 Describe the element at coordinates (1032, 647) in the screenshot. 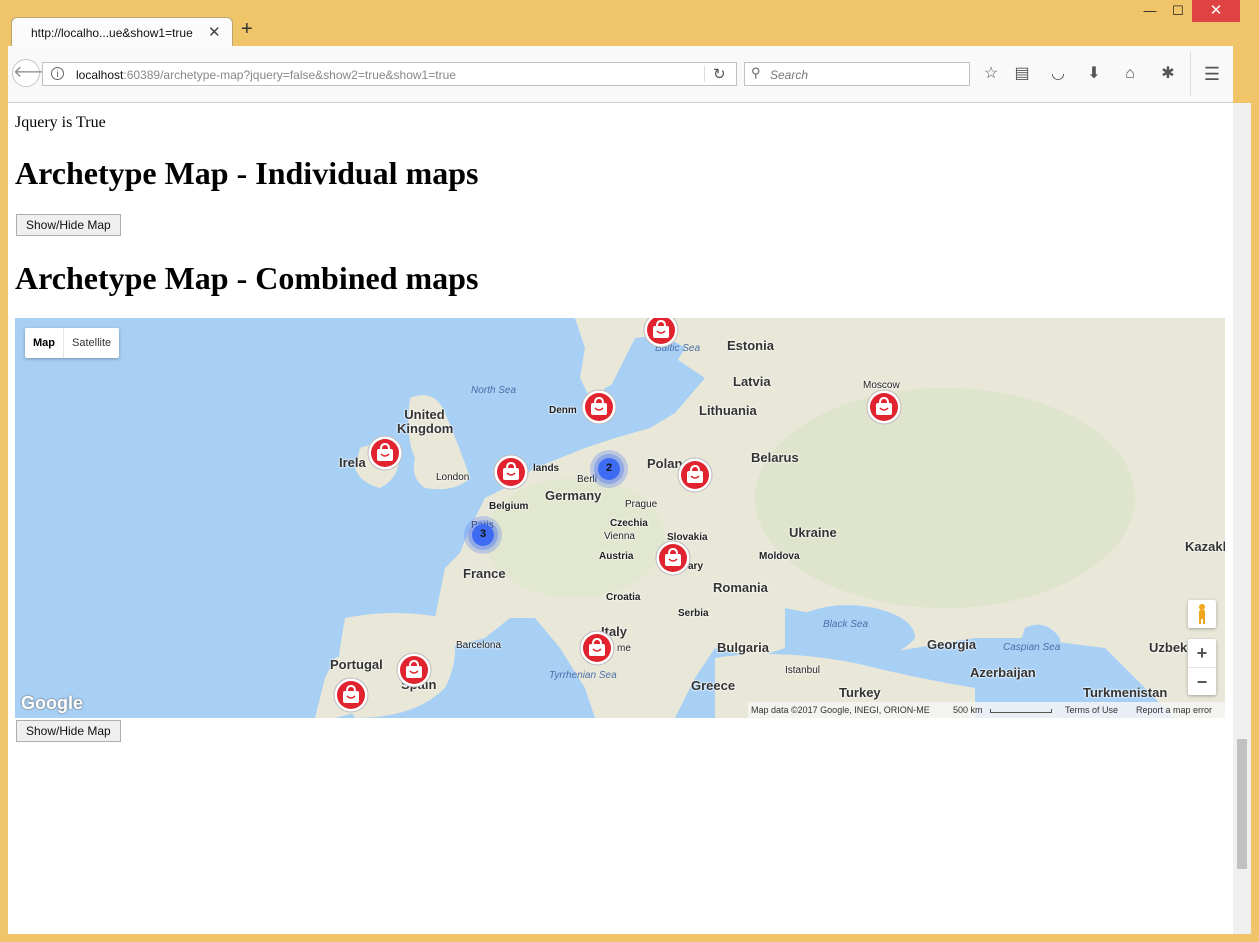

I see `map-label-caspian-sea: Caspian Sea` at that location.